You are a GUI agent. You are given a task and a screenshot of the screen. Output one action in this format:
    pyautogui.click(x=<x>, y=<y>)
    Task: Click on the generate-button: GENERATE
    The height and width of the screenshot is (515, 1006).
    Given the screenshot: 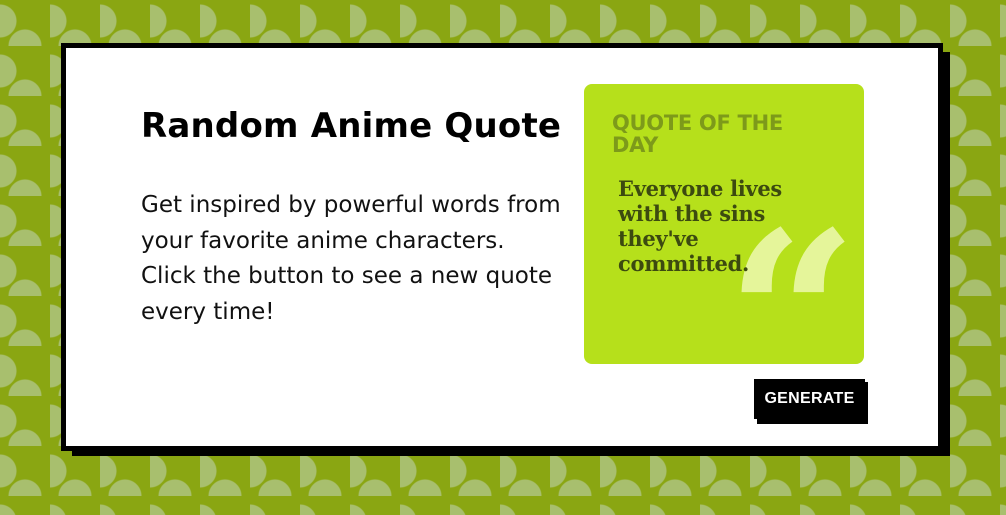 What is the action you would take?
    pyautogui.click(x=809, y=399)
    